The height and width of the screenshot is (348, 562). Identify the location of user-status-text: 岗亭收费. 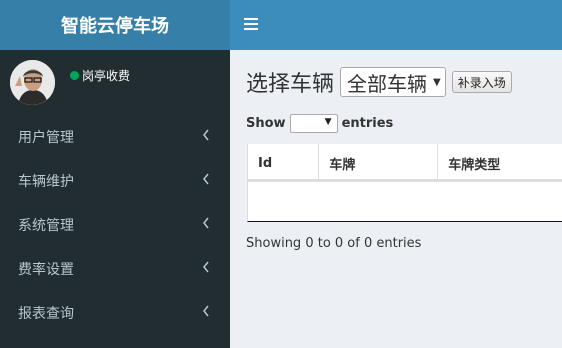
(106, 76).